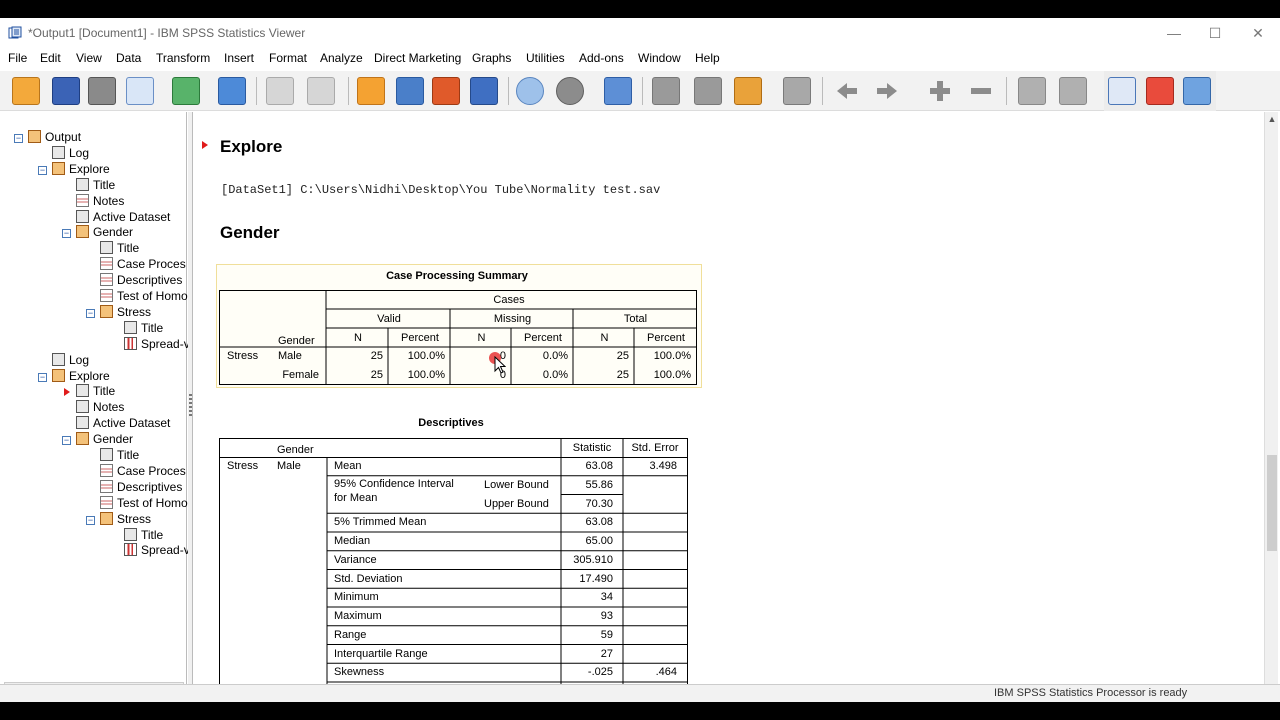 Image resolution: width=1280 pixels, height=720 pixels. Describe the element at coordinates (183, 58) in the screenshot. I see `menu-transform: Transform` at that location.